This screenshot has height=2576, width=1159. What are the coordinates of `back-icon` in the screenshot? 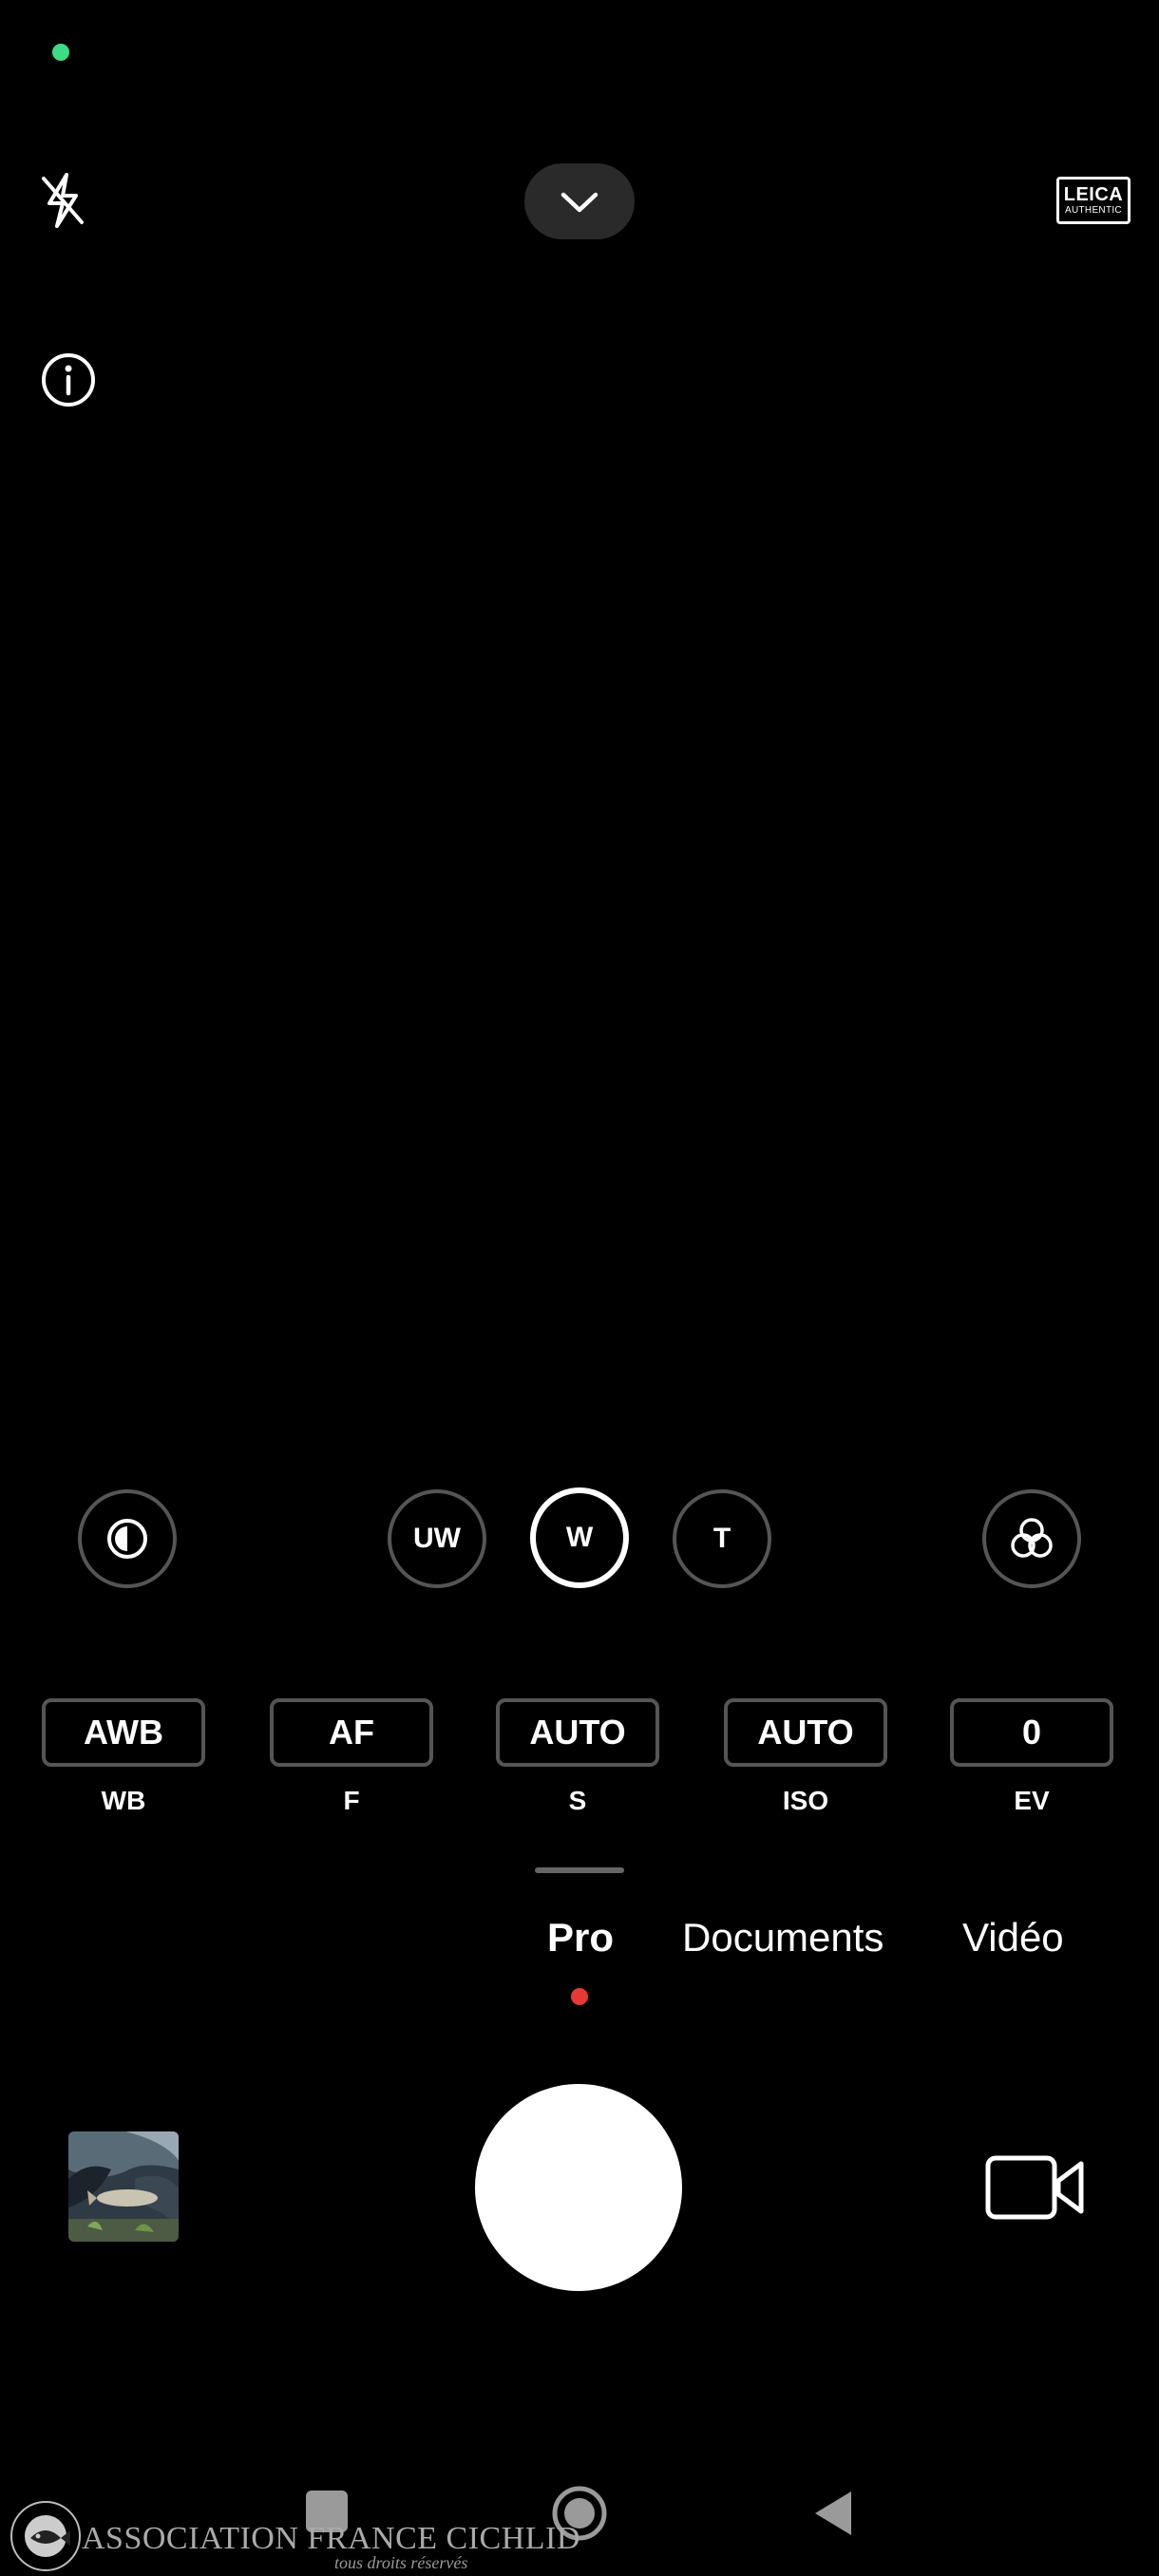 It's located at (833, 2513).